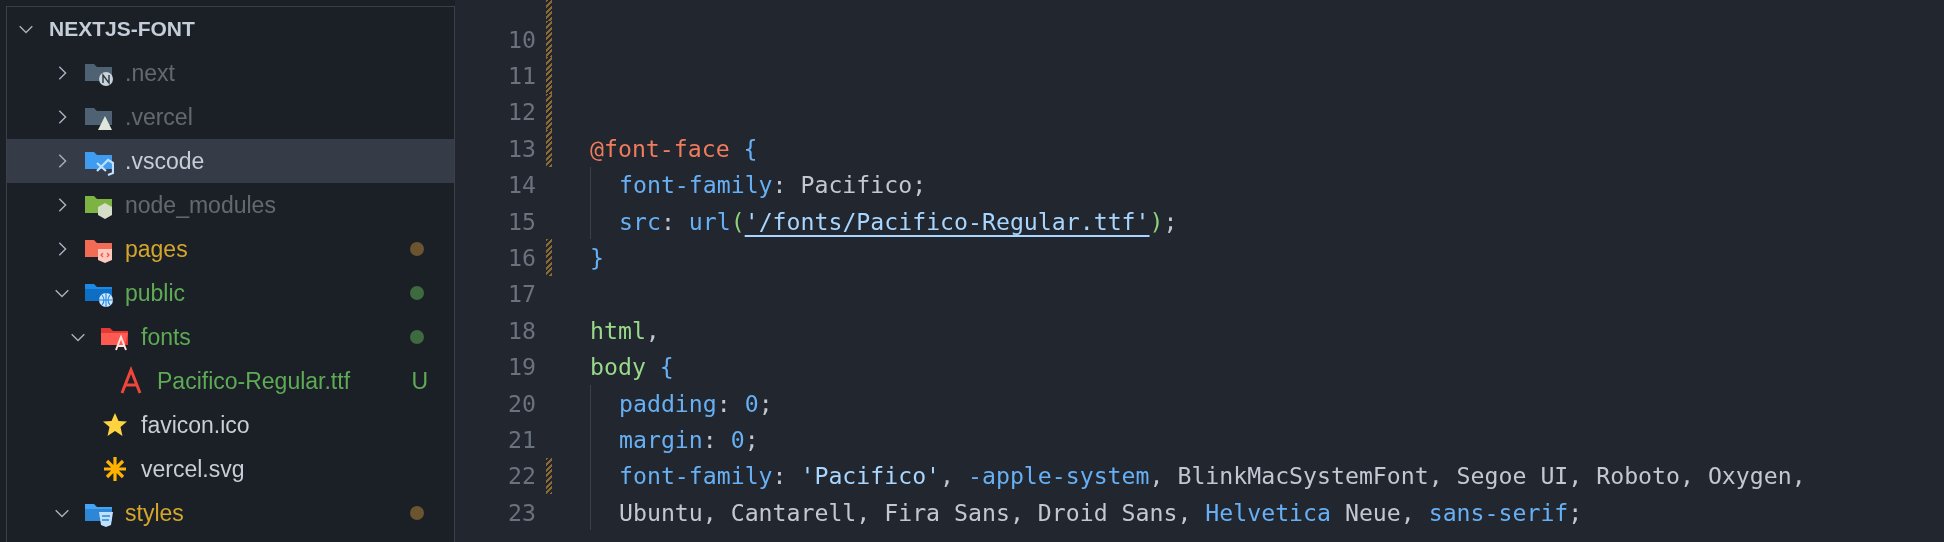 This screenshot has width=1944, height=542. I want to click on line-number: 16, so click(521, 258).